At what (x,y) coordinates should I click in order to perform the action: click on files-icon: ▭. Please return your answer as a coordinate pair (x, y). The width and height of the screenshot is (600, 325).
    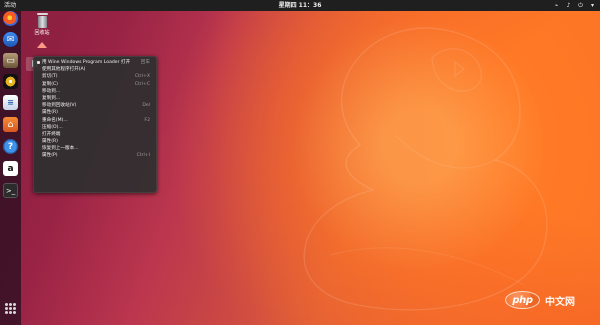
    Looking at the image, I should click on (10, 60).